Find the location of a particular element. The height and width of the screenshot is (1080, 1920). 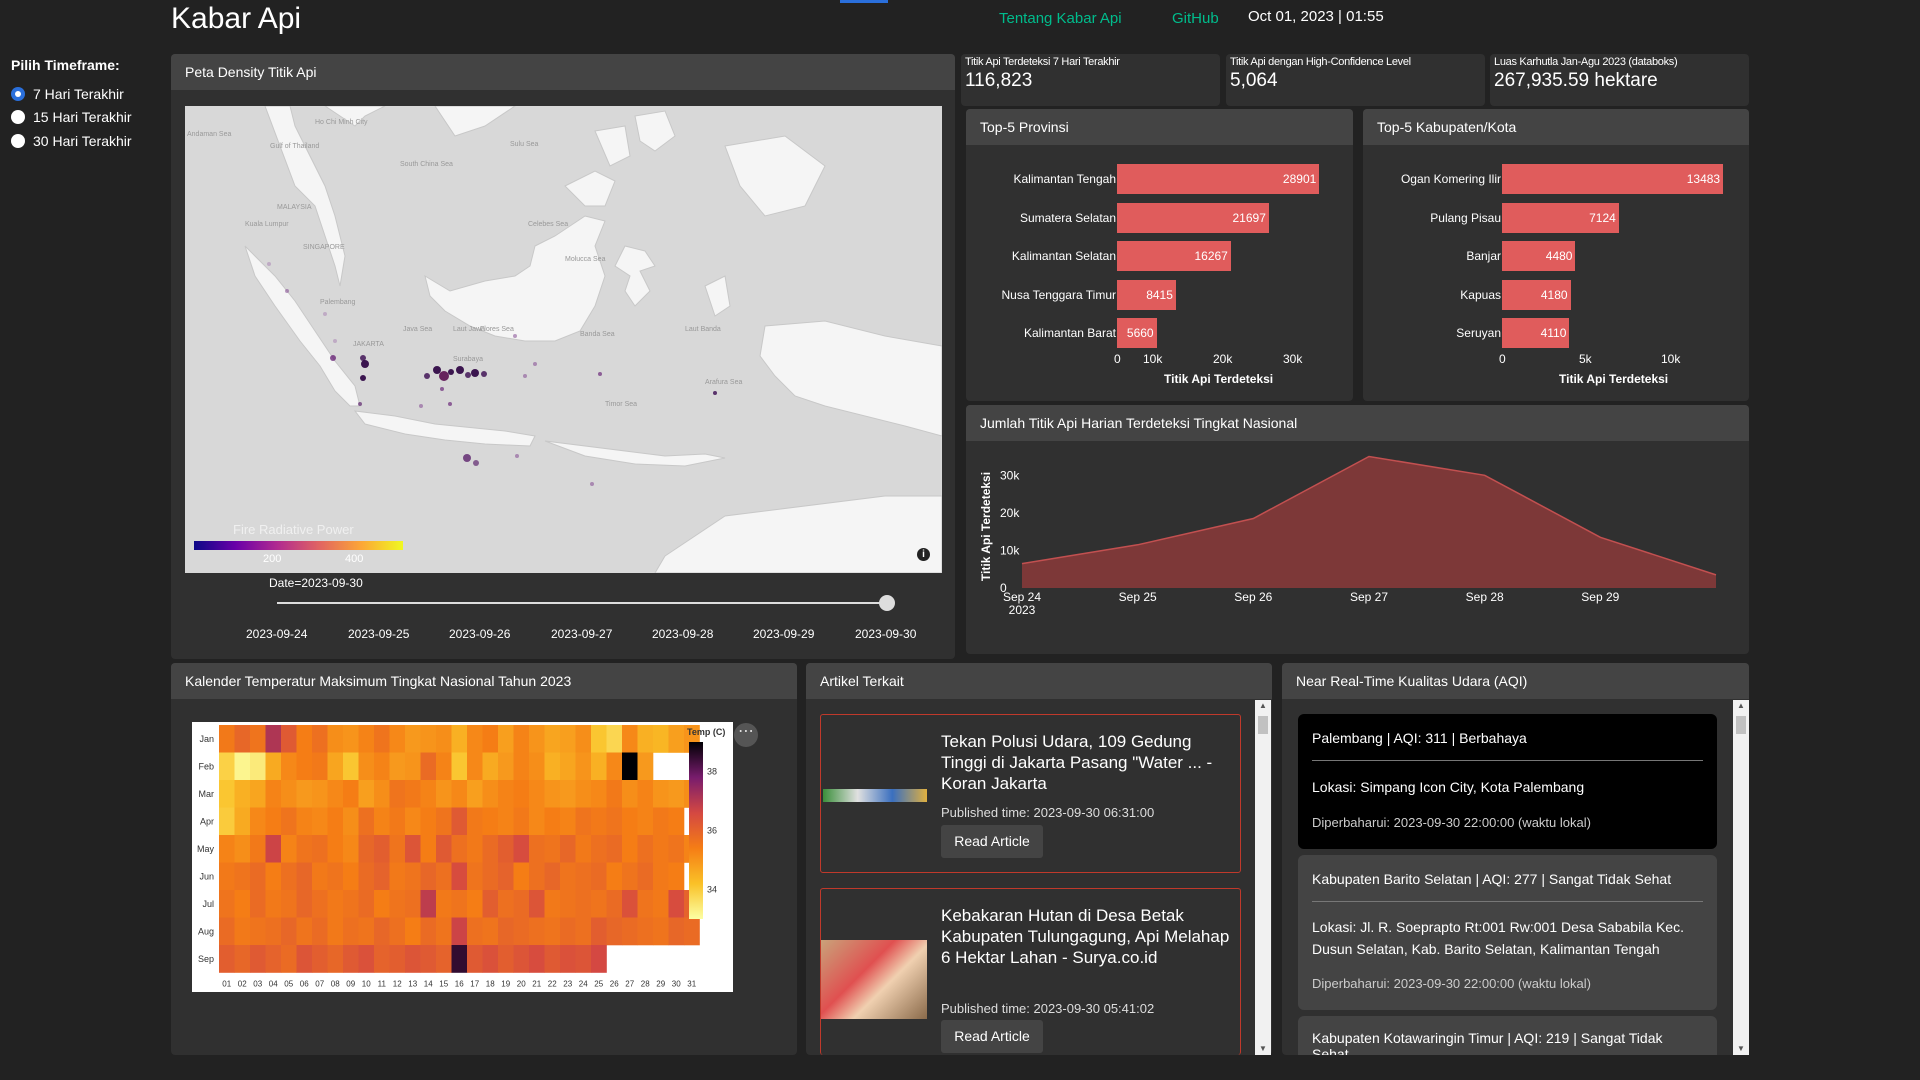

nav-link-github: GitHub is located at coordinates (1195, 18).